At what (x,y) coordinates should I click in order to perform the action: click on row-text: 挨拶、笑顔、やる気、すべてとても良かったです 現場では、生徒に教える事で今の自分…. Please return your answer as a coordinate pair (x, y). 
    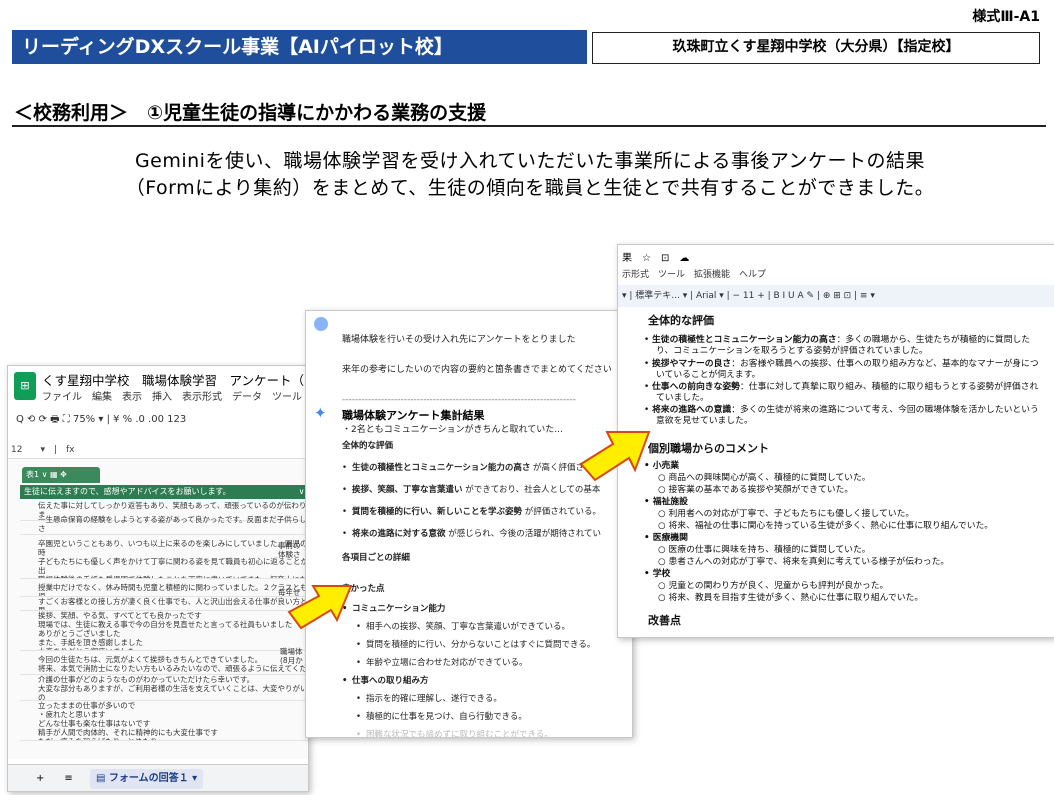
    Looking at the image, I should click on (165, 630).